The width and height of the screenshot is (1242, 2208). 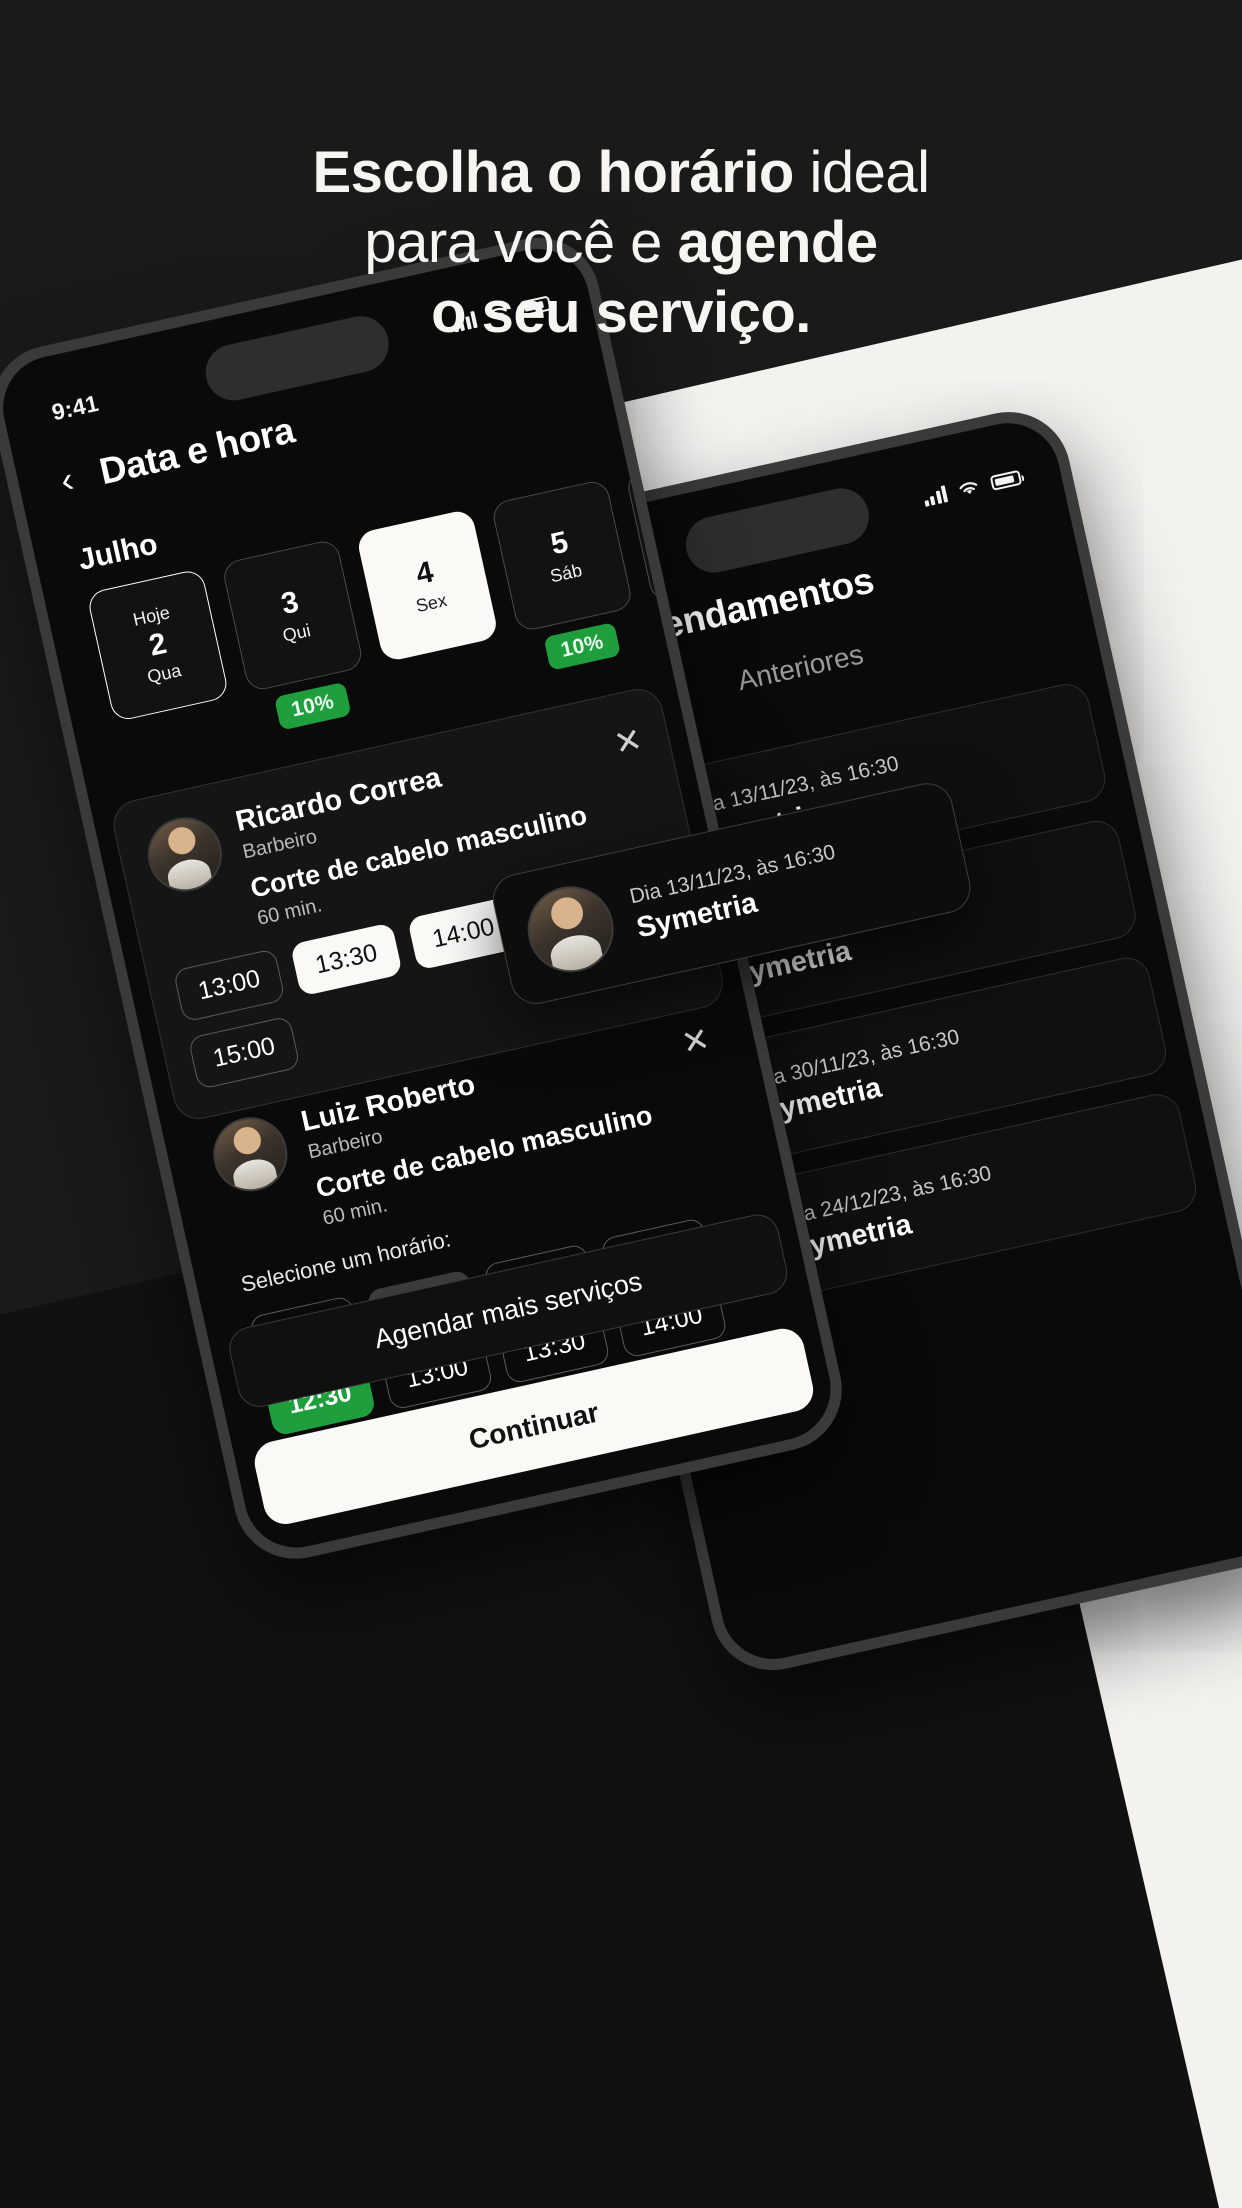 I want to click on battery-icon, so click(x=1006, y=480).